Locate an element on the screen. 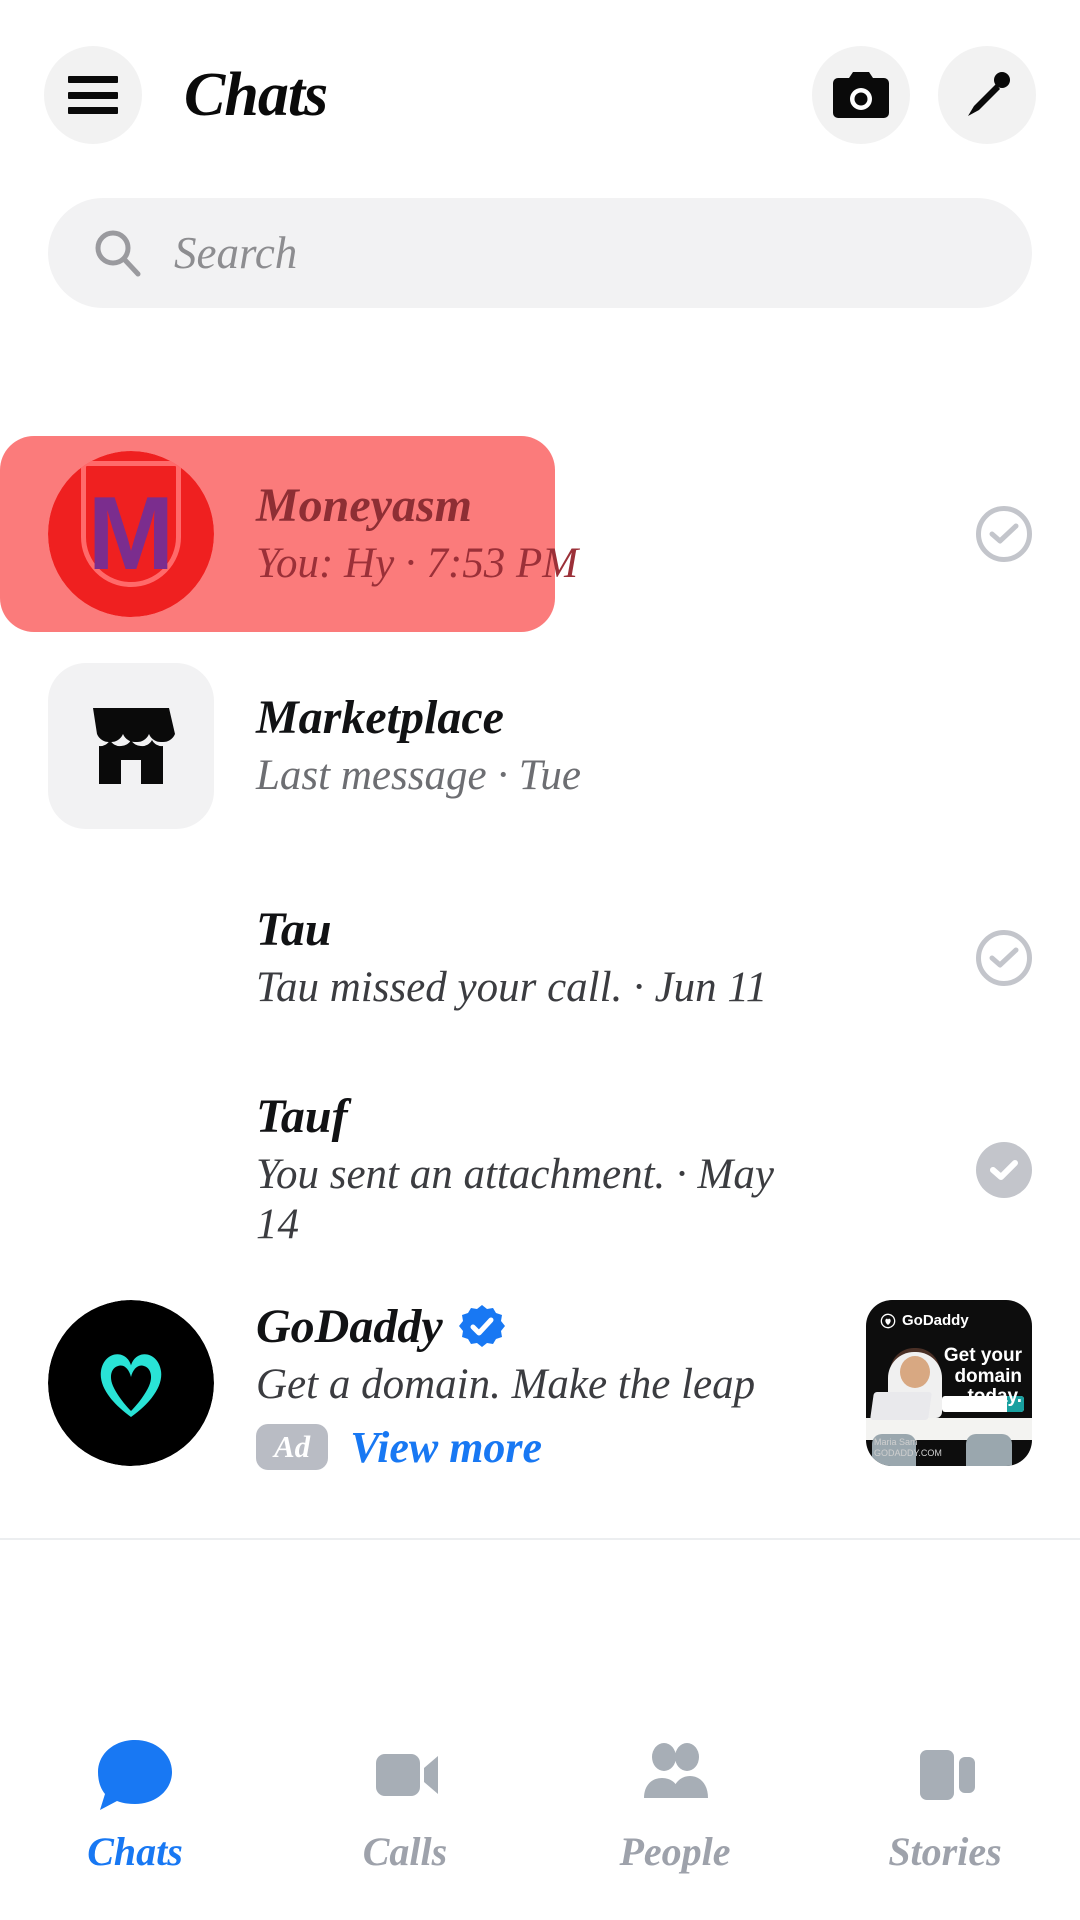 The width and height of the screenshot is (1080, 1920). thumbnail-headline: Get your domain today. is located at coordinates (974, 1376).